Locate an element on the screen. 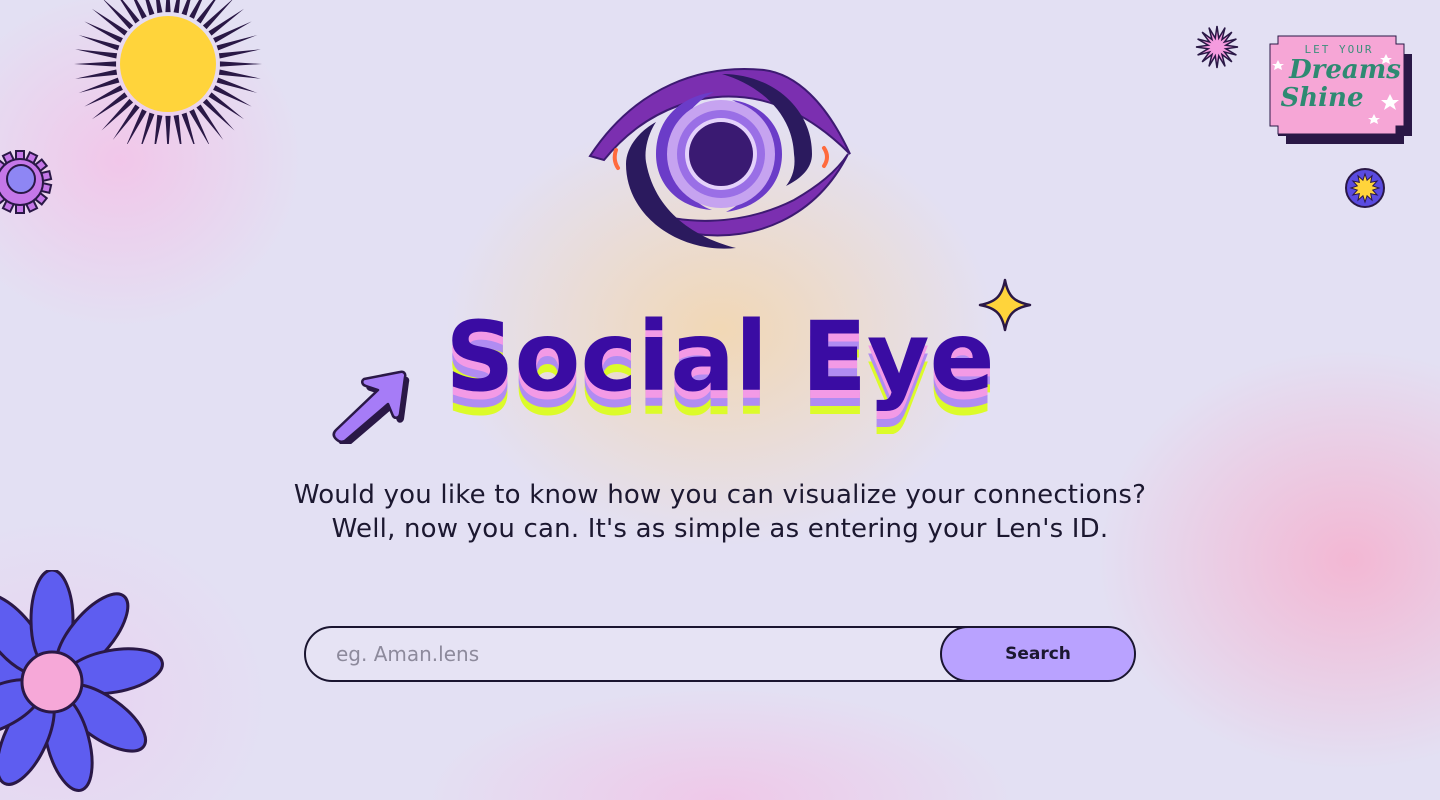  dreams-sticker: LET YOUR Dreams Shine is located at coordinates (1341, 90).